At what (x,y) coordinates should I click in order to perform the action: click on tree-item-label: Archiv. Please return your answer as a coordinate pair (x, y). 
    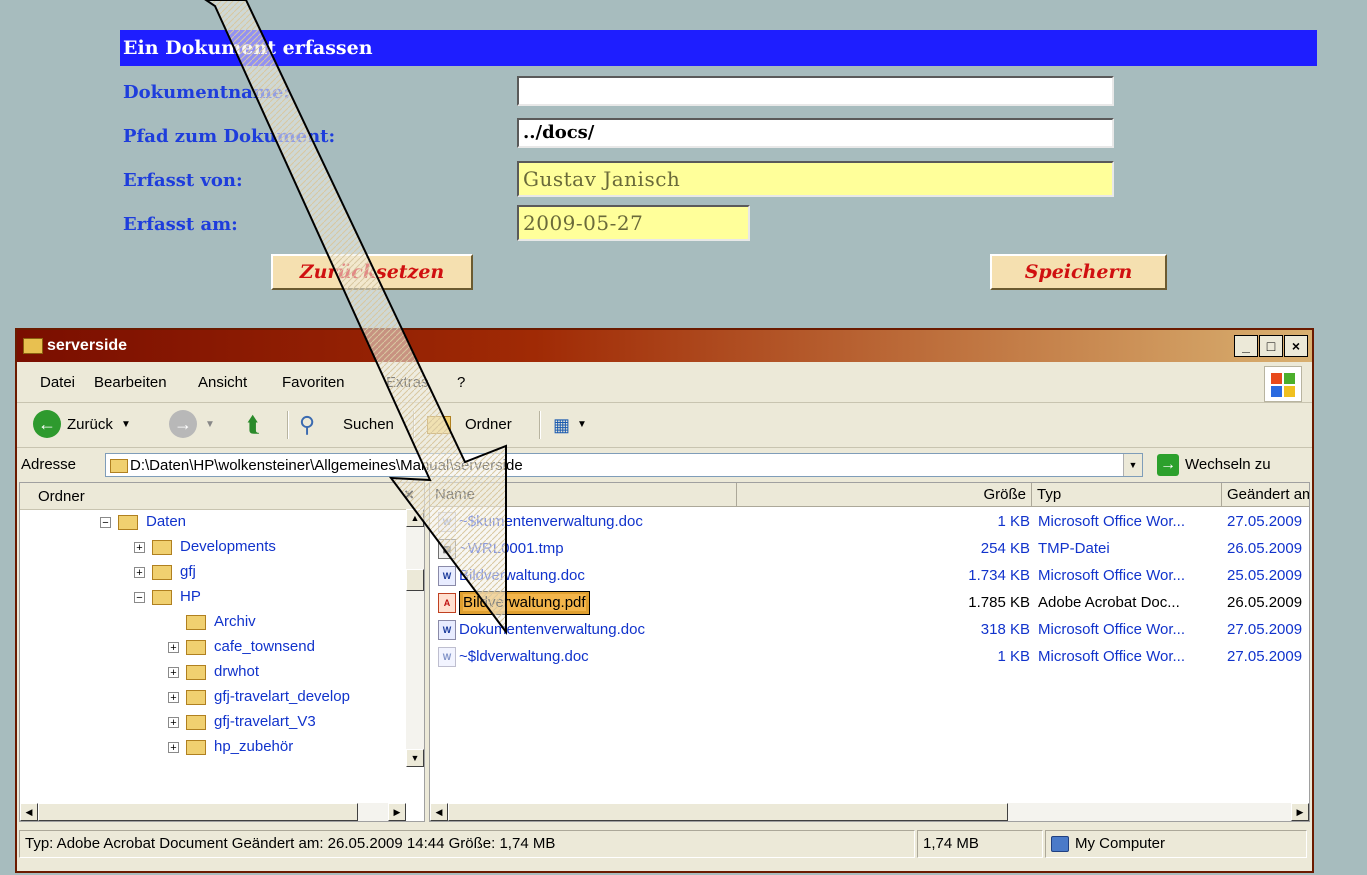
    Looking at the image, I should click on (235, 621).